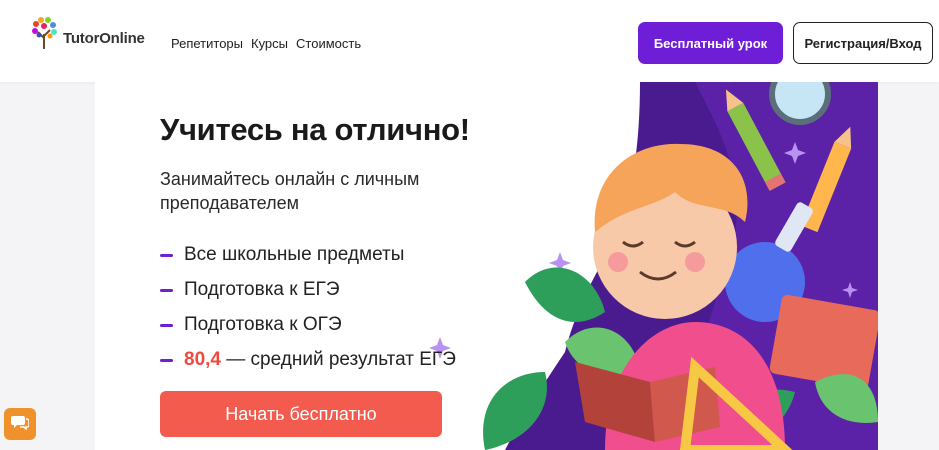 The width and height of the screenshot is (939, 450). Describe the element at coordinates (104, 38) in the screenshot. I see `logo-text: TutorOnline` at that location.